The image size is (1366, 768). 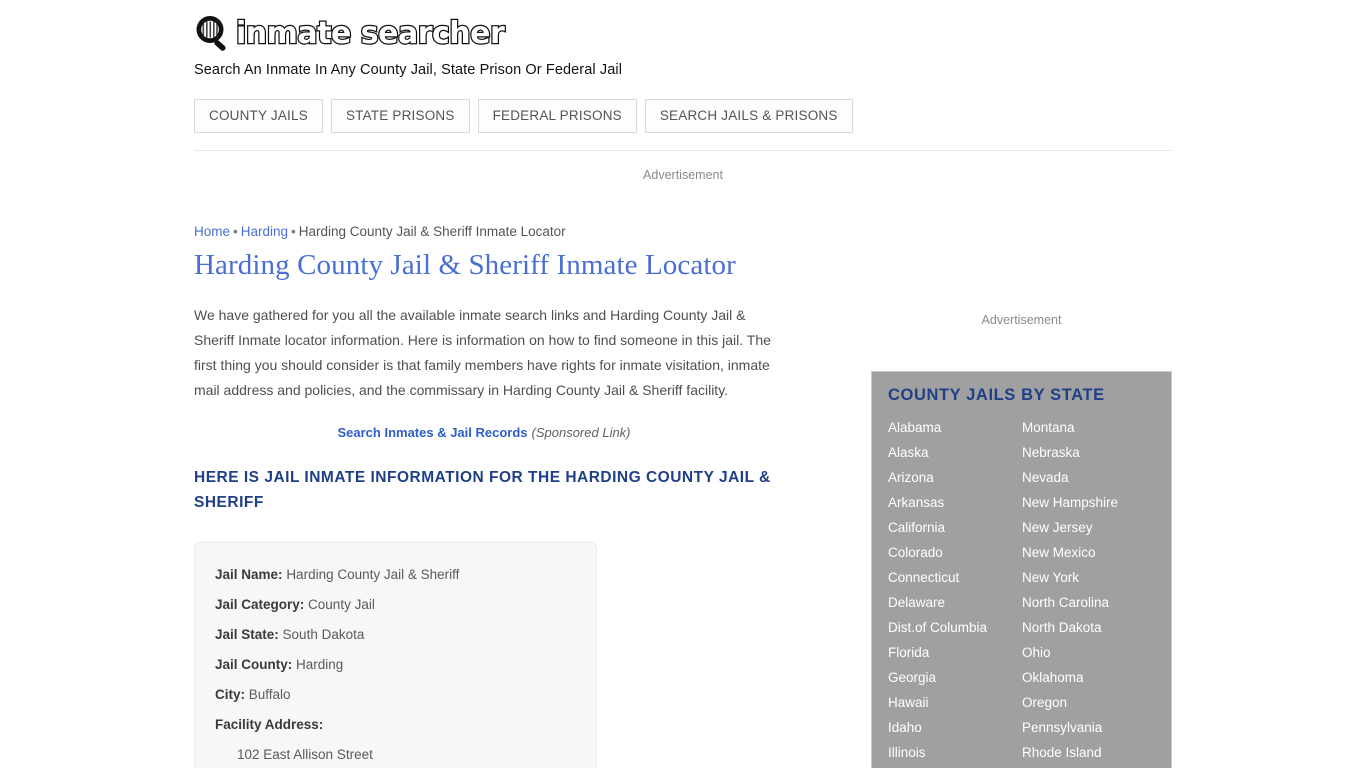 What do you see at coordinates (947, 702) in the screenshot?
I see `state-link-hawaii: Hawaii` at bounding box center [947, 702].